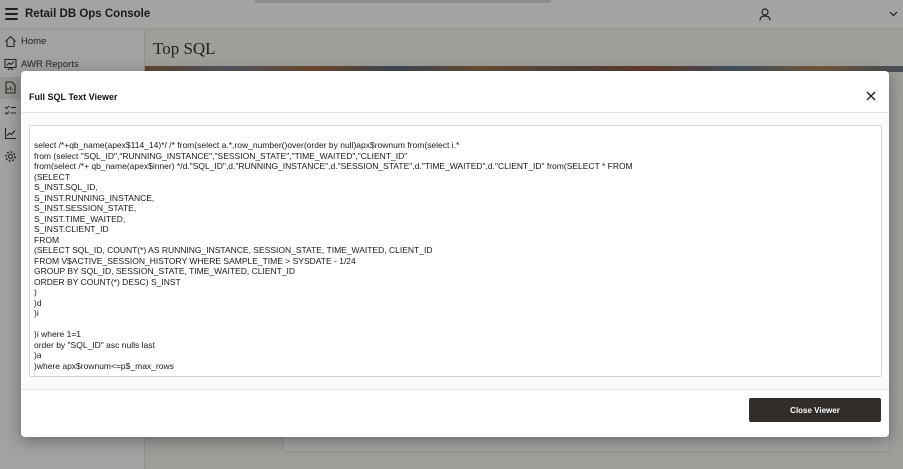  What do you see at coordinates (457, 324) in the screenshot?
I see `sql-text-line` at bounding box center [457, 324].